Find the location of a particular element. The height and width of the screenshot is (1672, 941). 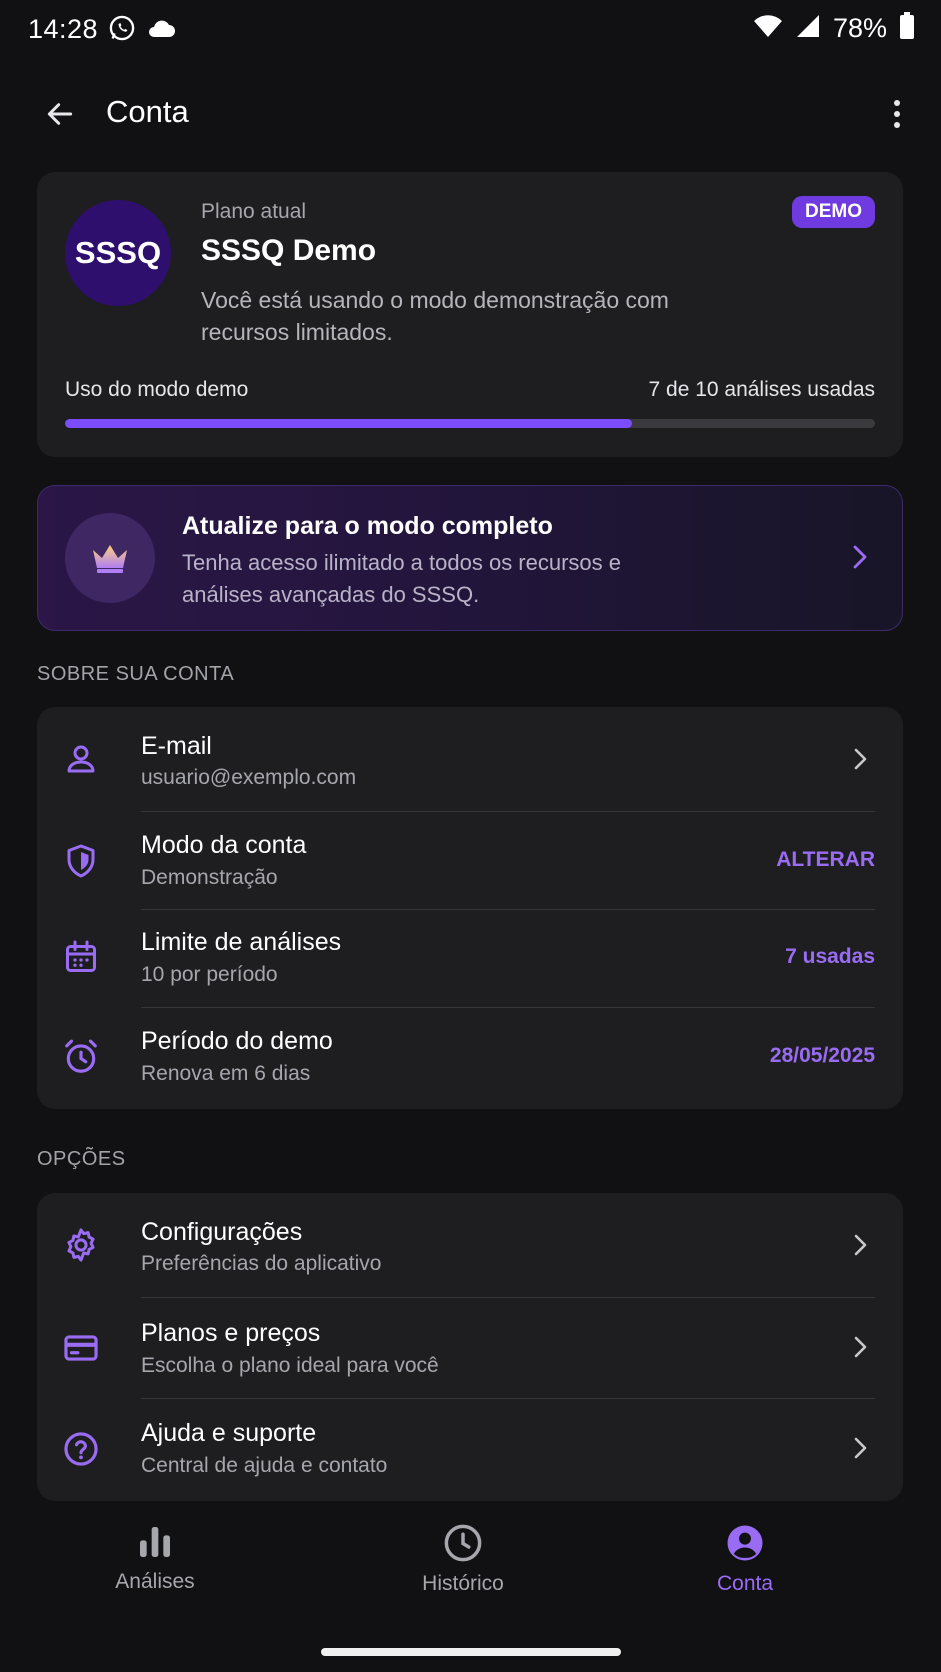

wifi-icon is located at coordinates (768, 28).